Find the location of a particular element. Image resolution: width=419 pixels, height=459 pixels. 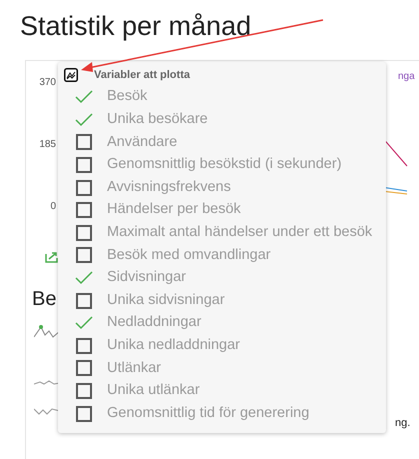

axis-label: 185 is located at coordinates (47, 145).